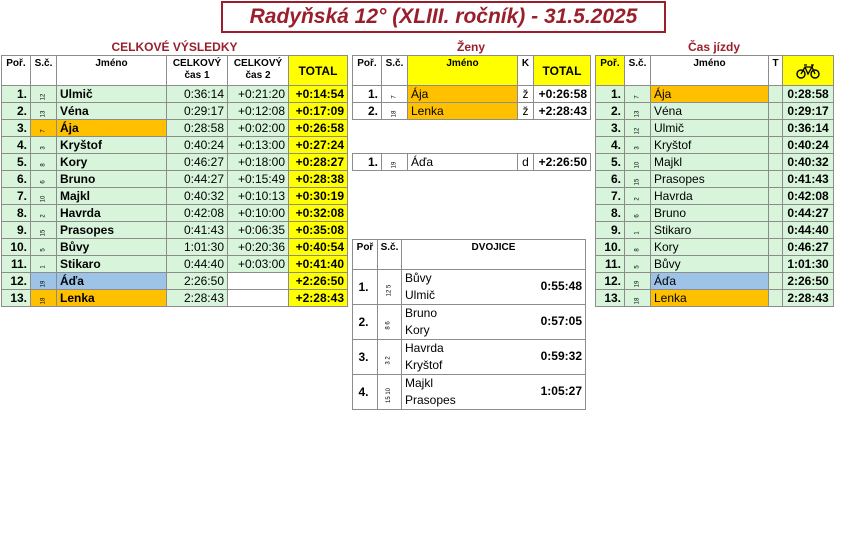 This screenshot has width=848, height=546. What do you see at coordinates (493, 357) in the screenshot?
I see `pair-cell: Havrda Kryštof 0:59:32` at bounding box center [493, 357].